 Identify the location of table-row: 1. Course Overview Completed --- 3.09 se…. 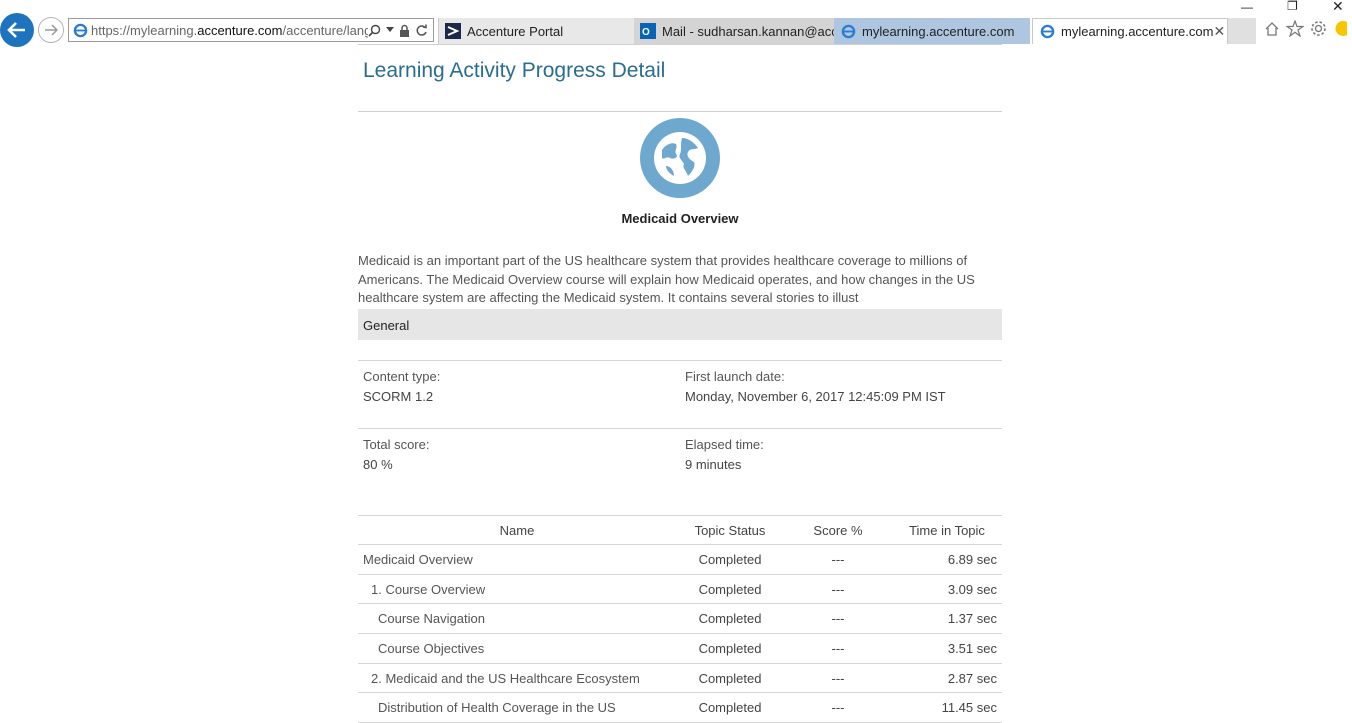
(680, 589).